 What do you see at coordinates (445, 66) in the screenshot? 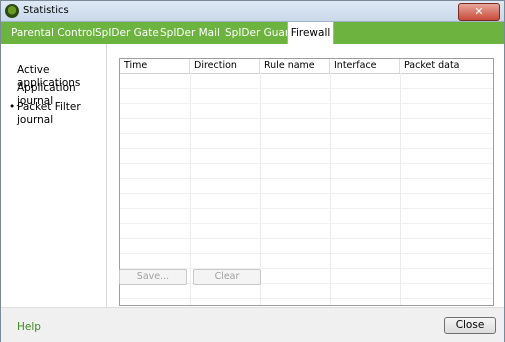
I see `column-header-packet-data: Packet data` at bounding box center [445, 66].